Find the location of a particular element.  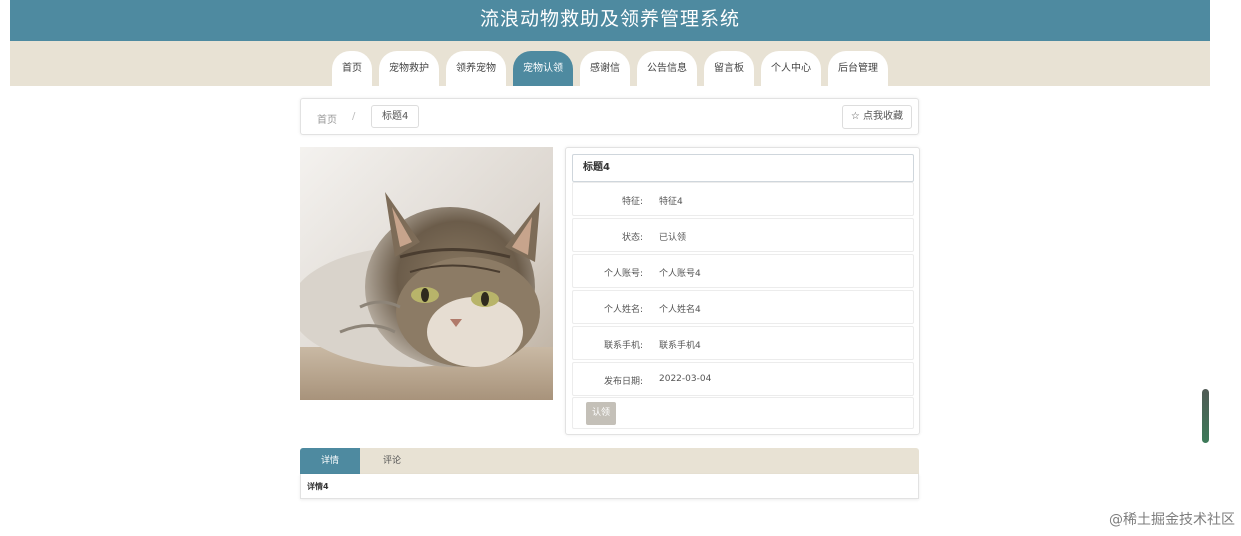

info-label: 个人姓名: is located at coordinates (623, 310).